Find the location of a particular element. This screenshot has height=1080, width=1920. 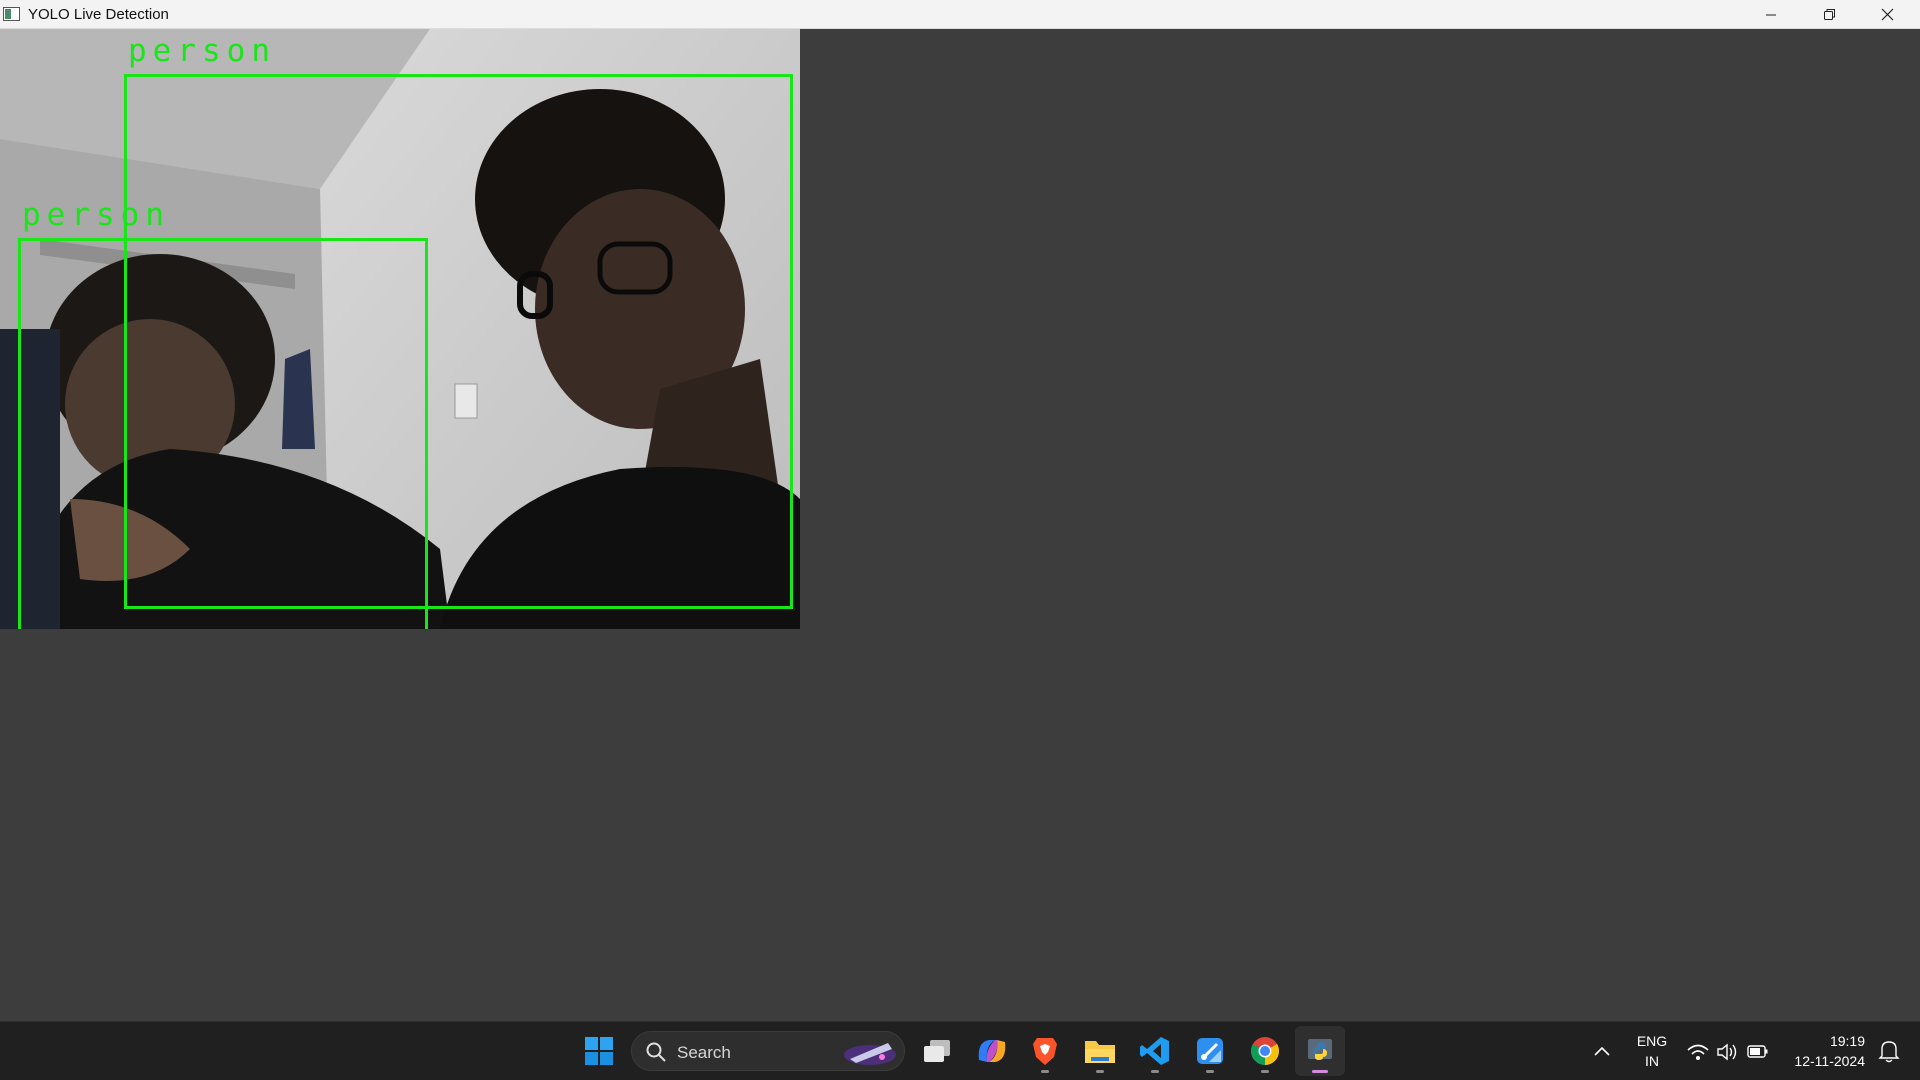

detection-label-2: person is located at coordinates (96, 215).